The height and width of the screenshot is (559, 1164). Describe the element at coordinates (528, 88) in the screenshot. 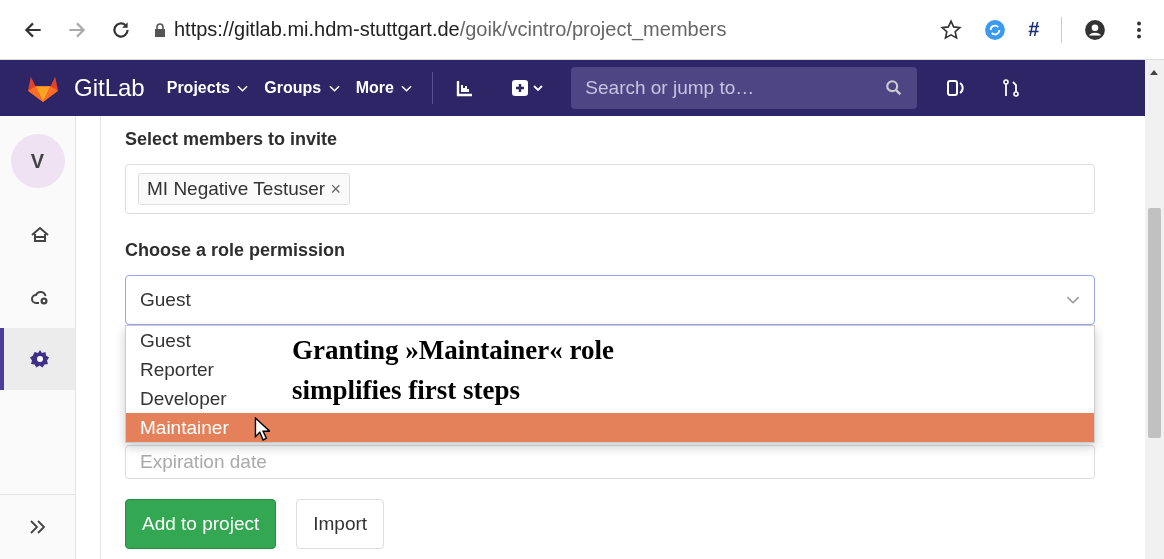

I see `plus-dropdown-icon` at that location.